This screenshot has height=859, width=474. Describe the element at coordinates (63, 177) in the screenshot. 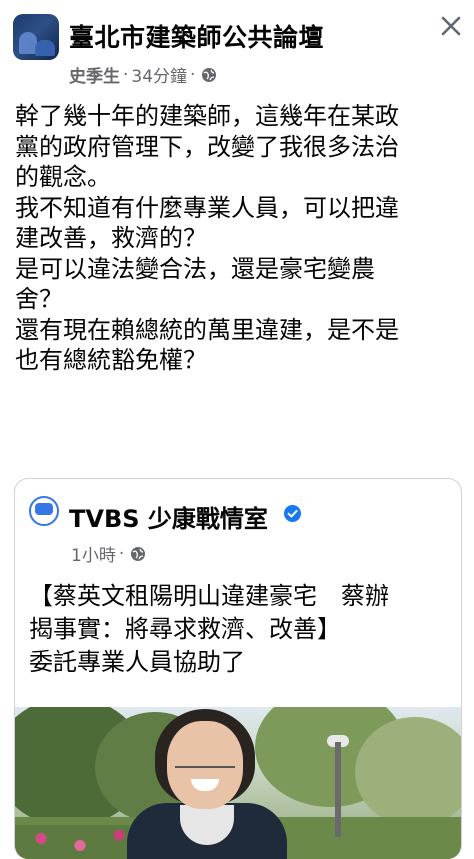

I see `post-line: 的觀念。` at that location.